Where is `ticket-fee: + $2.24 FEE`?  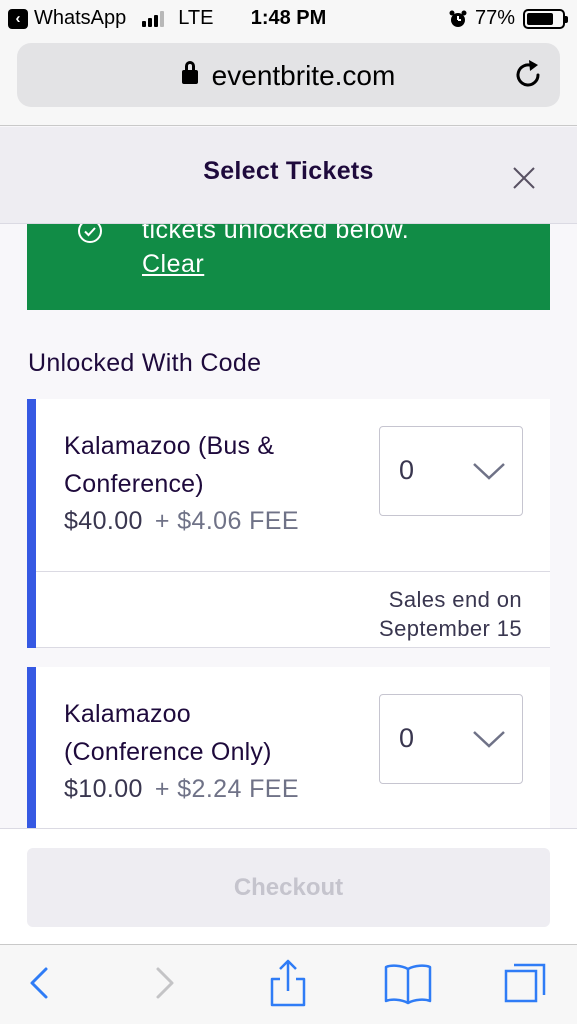
ticket-fee: + $2.24 FEE is located at coordinates (226, 789).